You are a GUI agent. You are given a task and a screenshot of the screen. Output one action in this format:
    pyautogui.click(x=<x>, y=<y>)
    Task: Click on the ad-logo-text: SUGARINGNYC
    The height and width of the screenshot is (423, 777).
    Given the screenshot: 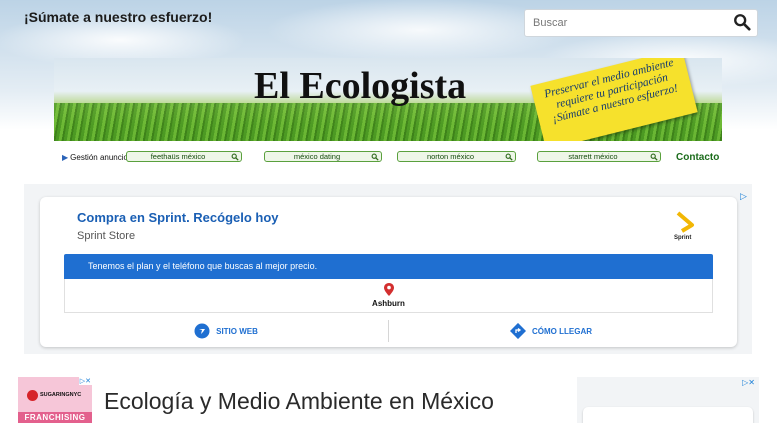 What is the action you would take?
    pyautogui.click(x=61, y=395)
    